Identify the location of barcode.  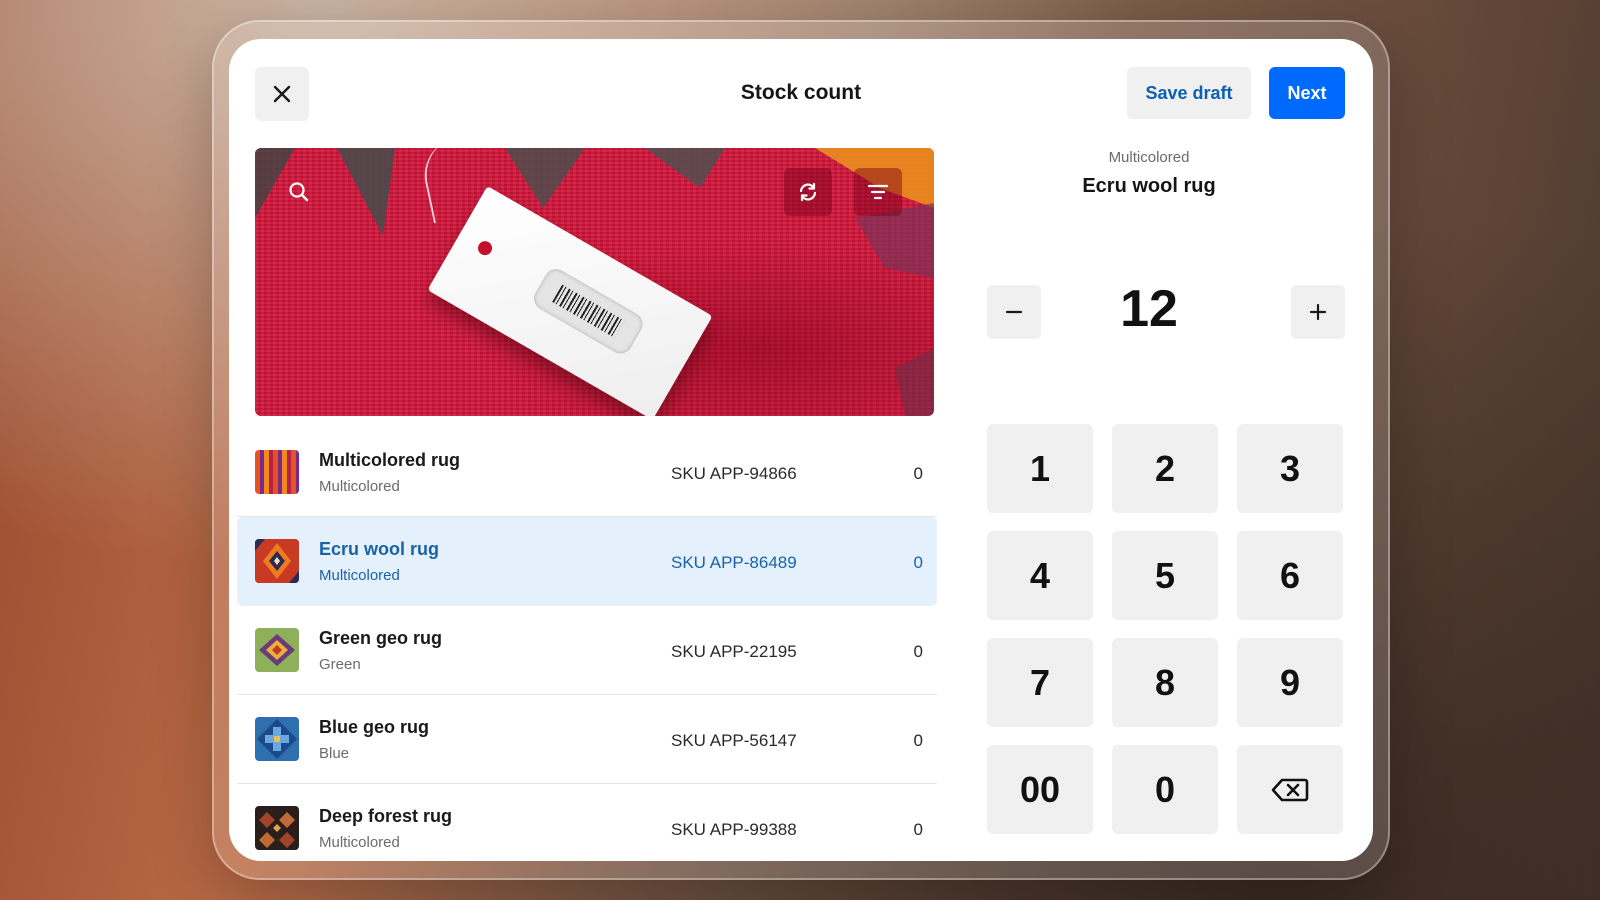
(588, 311).